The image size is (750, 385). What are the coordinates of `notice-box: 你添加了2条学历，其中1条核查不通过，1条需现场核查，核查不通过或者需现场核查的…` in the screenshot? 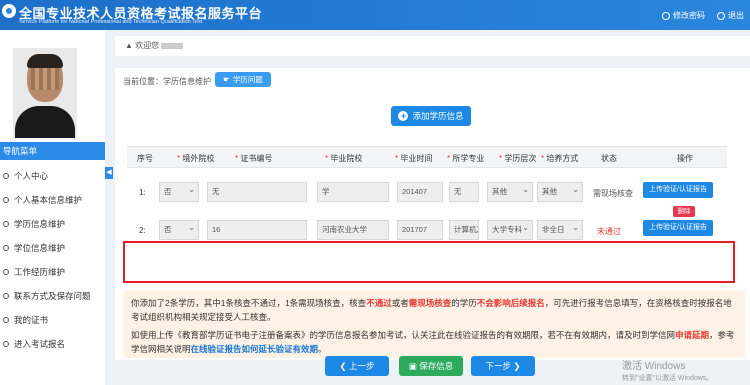 It's located at (434, 324).